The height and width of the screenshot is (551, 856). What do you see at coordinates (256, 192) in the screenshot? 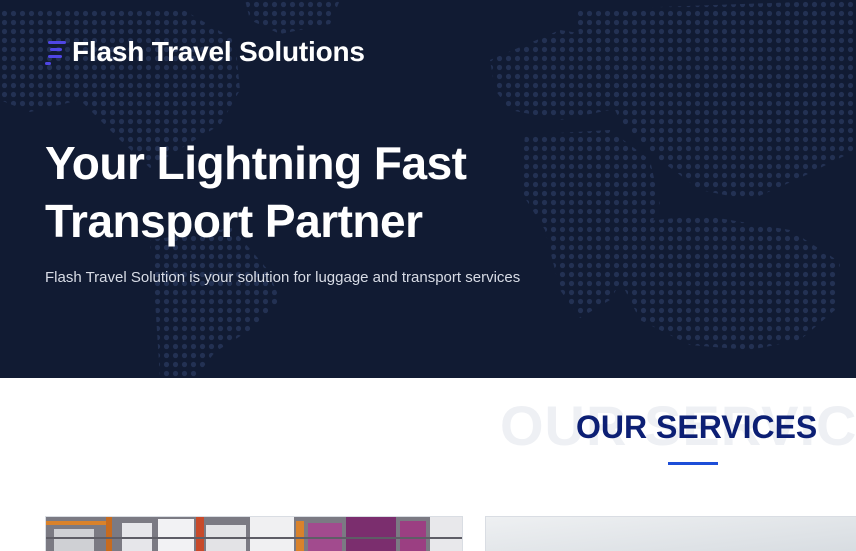
I see `hero-headline: Your Lightning Fast Transport Partner` at bounding box center [256, 192].